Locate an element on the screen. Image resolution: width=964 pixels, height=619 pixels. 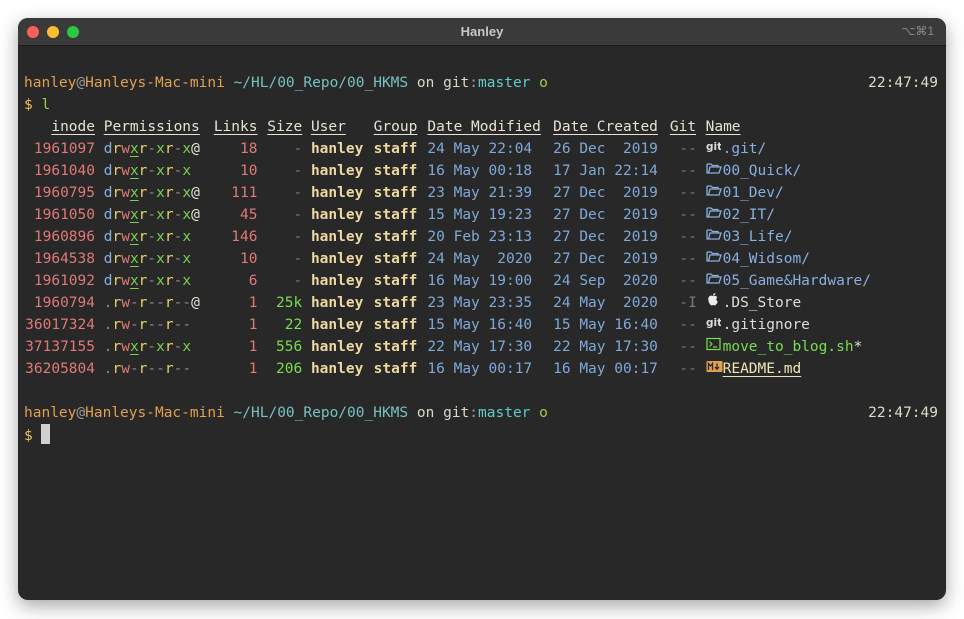
row-name-text: 00_Quick is located at coordinates (757, 171).